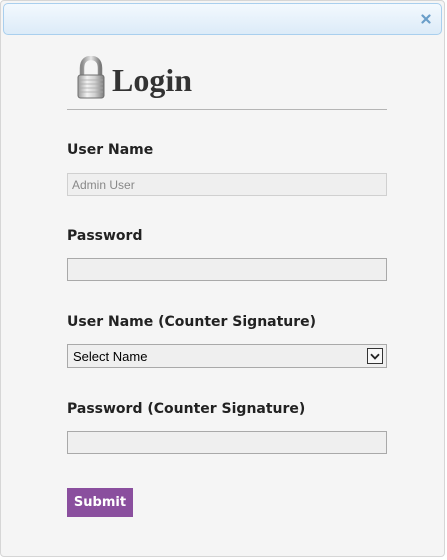 The height and width of the screenshot is (560, 447). What do you see at coordinates (375, 356) in the screenshot?
I see `chevron-down-icon` at bounding box center [375, 356].